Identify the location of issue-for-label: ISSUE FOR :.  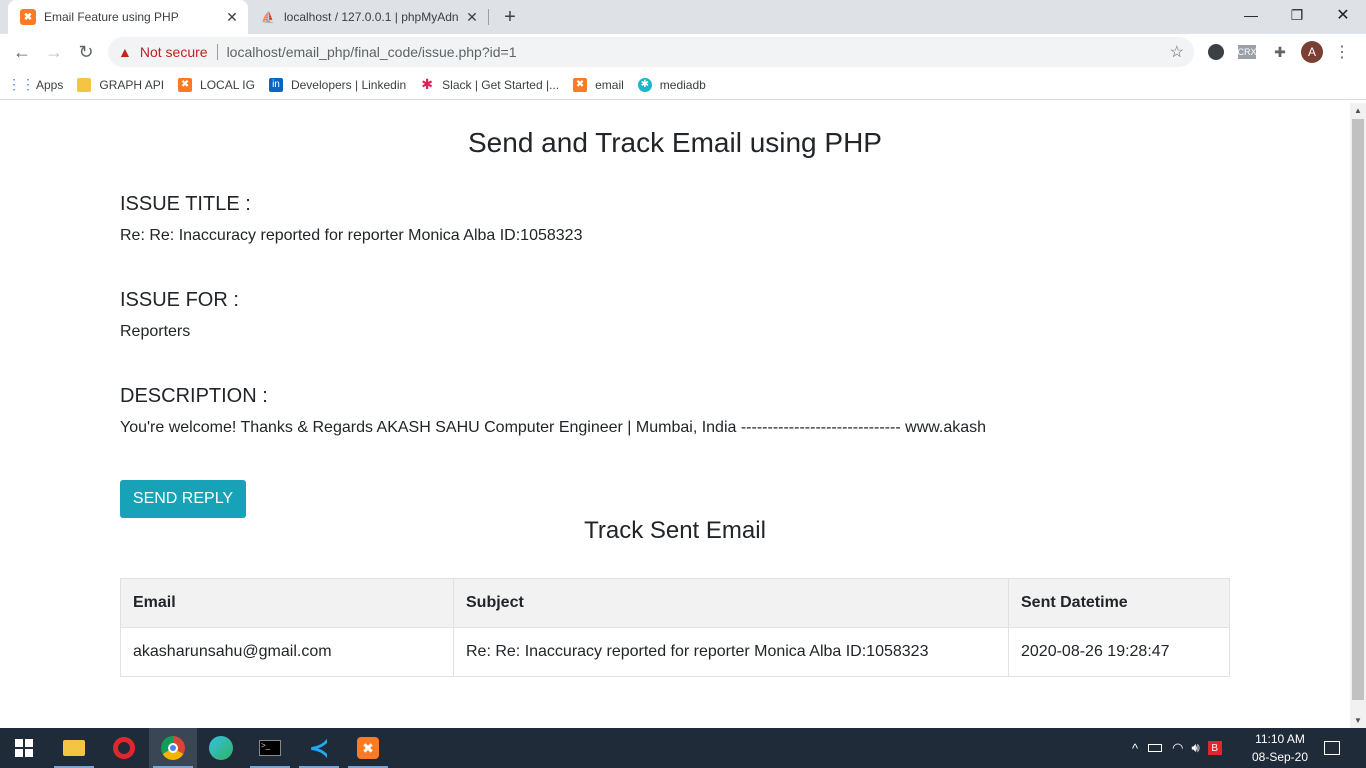
(179, 300).